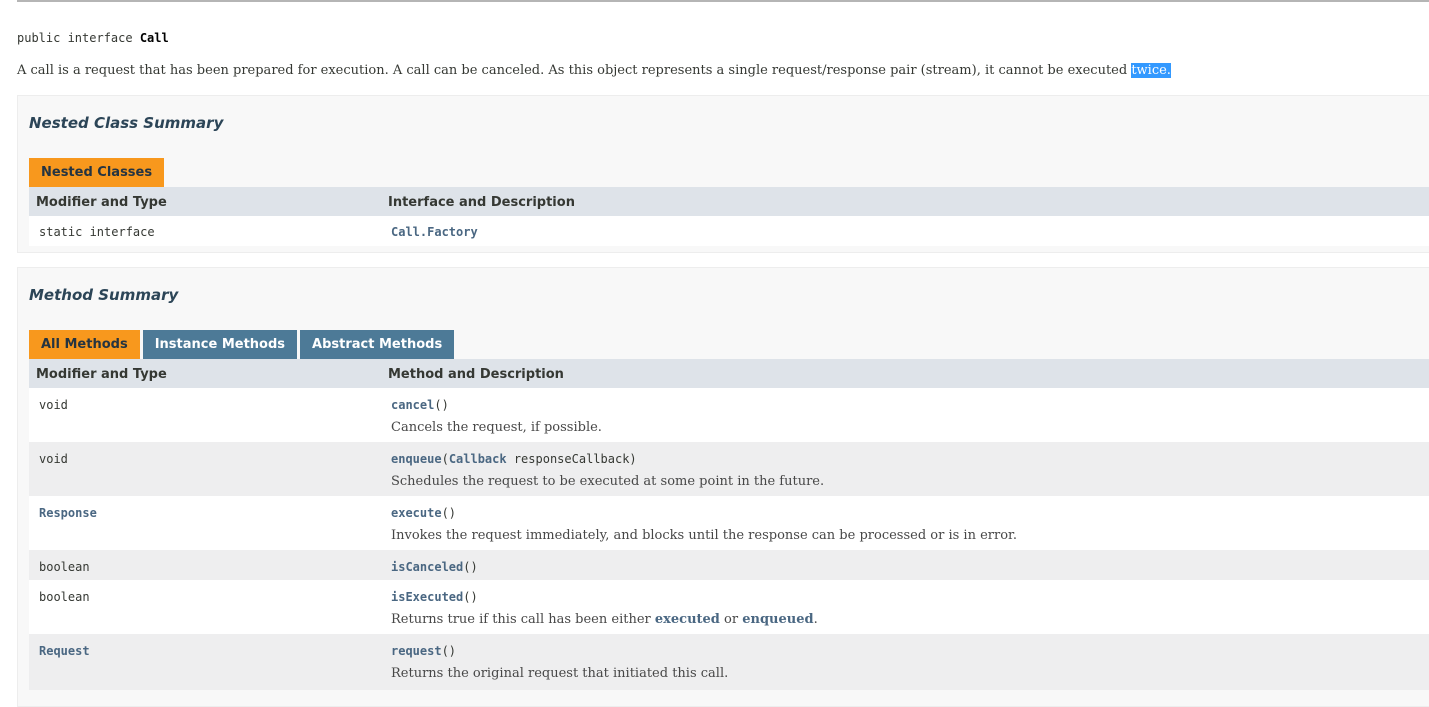  Describe the element at coordinates (84, 344) in the screenshot. I see `tab-all-methods: All Methods` at that location.